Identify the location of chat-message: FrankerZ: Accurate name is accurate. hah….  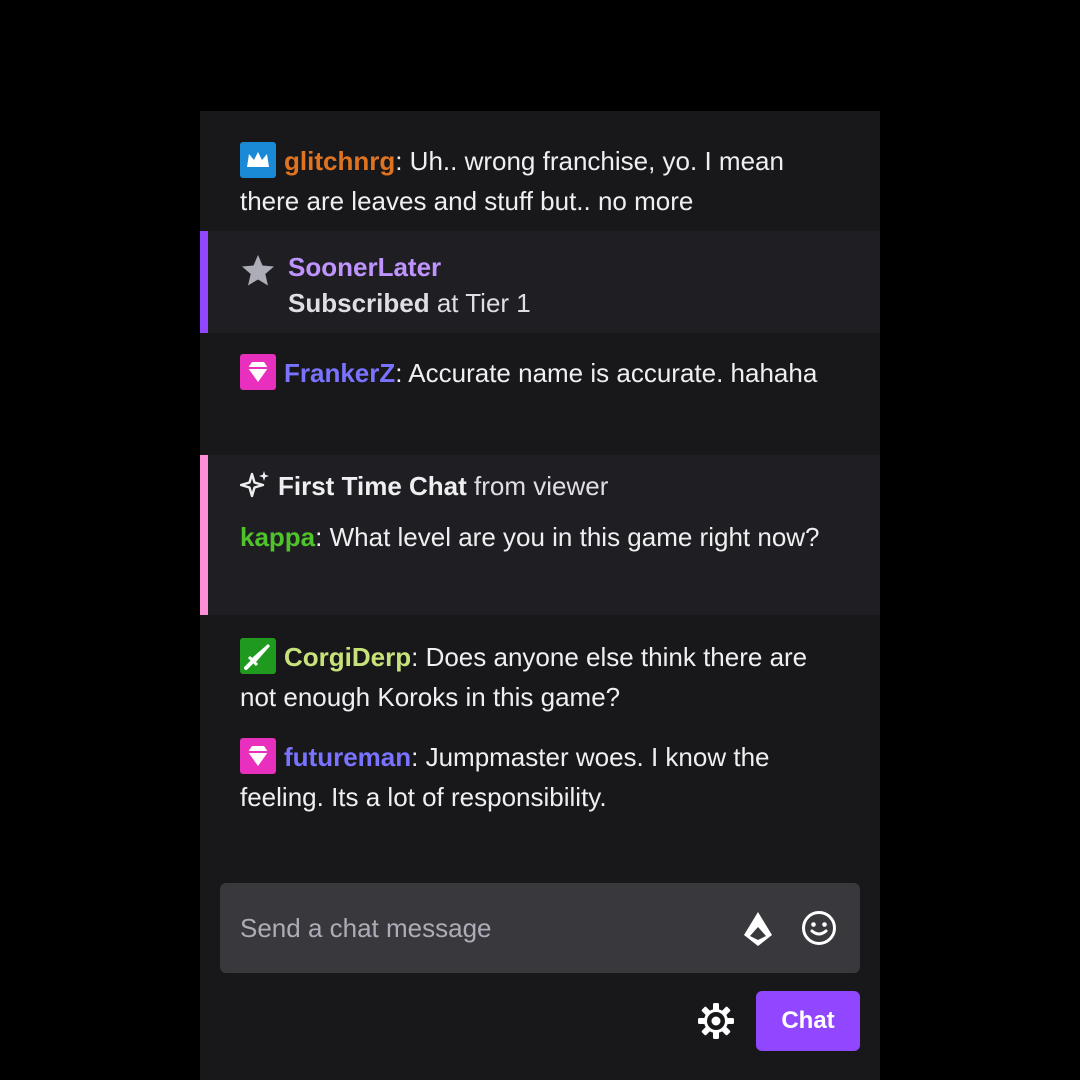
(540, 373).